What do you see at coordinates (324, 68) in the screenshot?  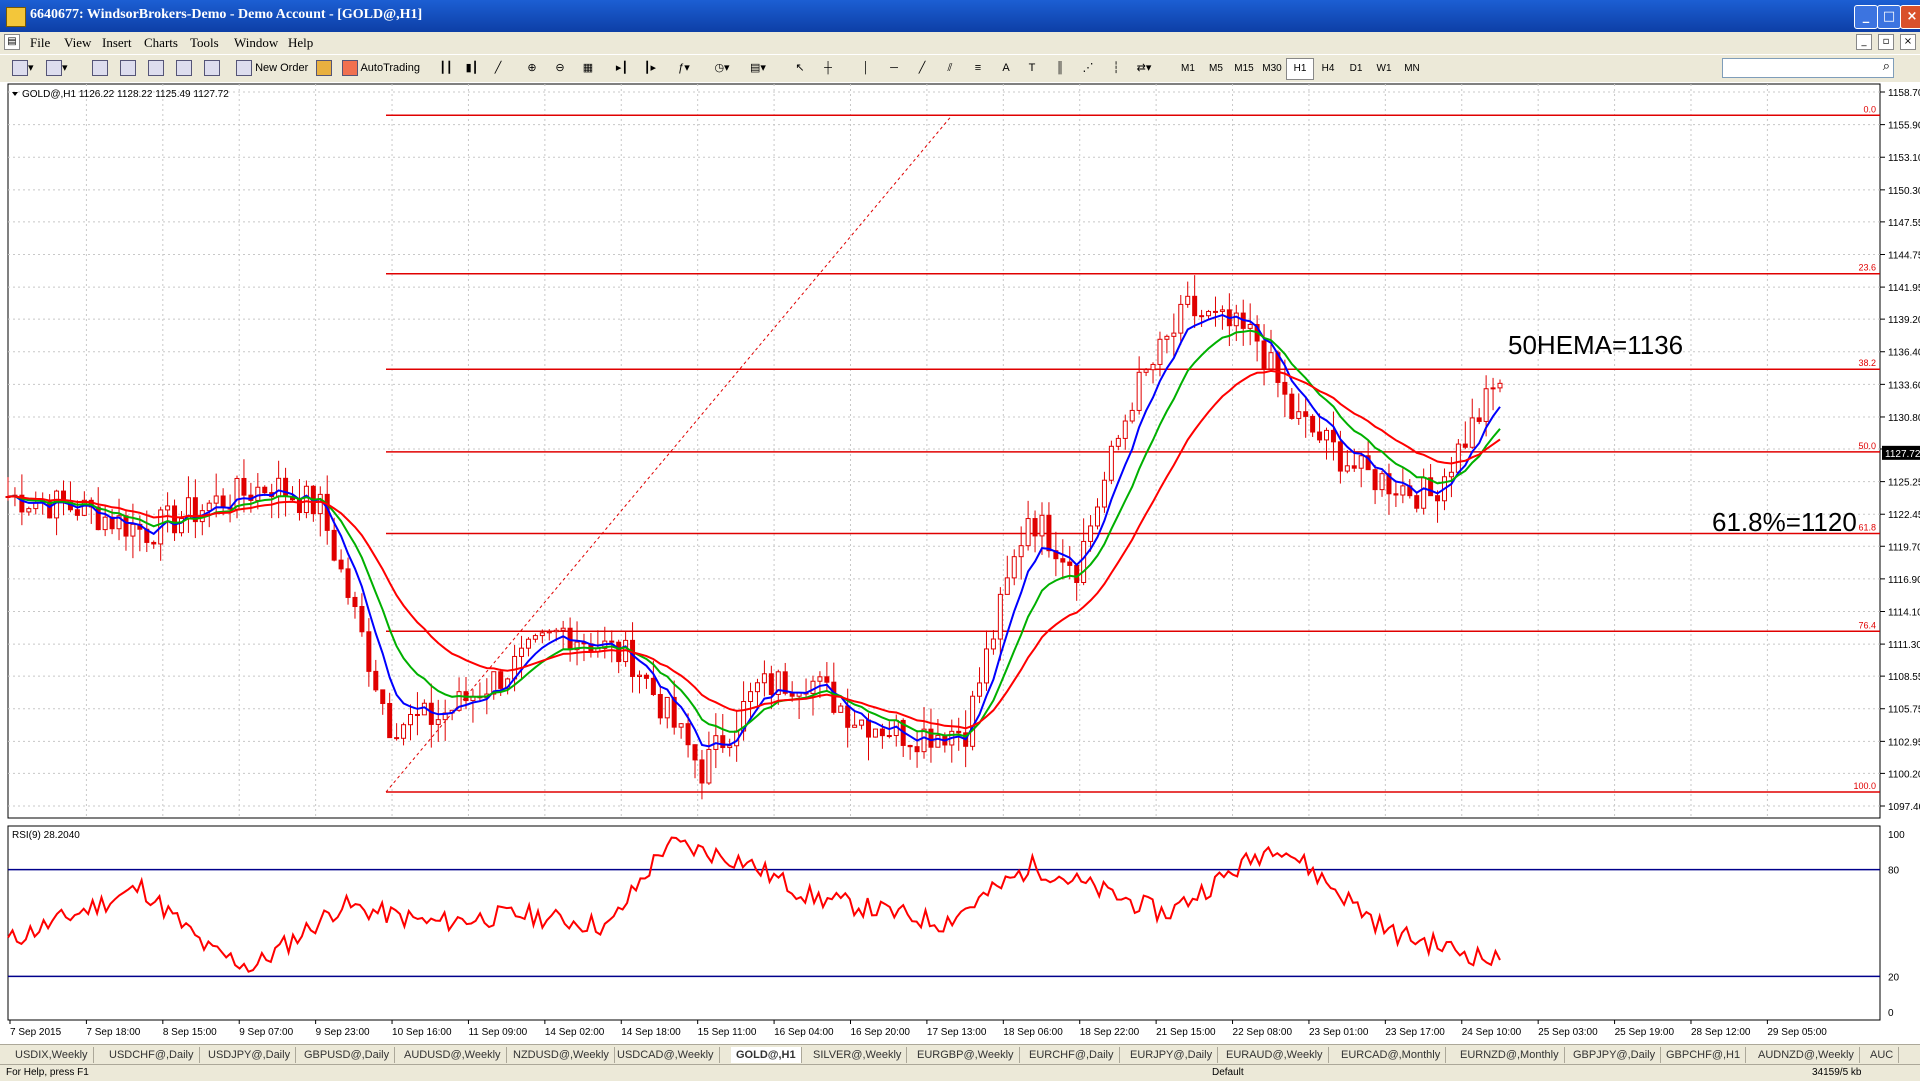 I see `metaeditor-icon` at bounding box center [324, 68].